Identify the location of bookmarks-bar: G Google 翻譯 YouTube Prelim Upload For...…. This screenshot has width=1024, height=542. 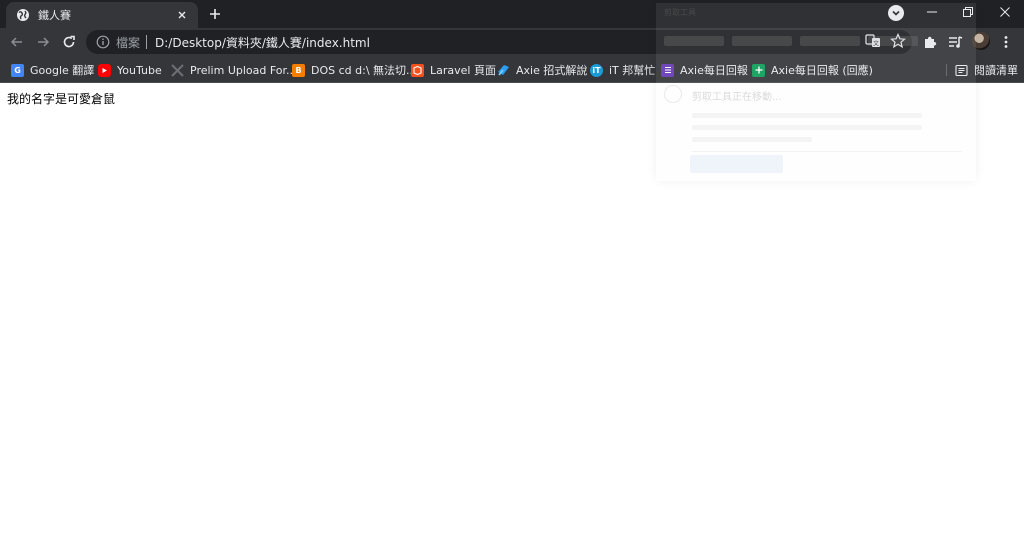
(512, 69).